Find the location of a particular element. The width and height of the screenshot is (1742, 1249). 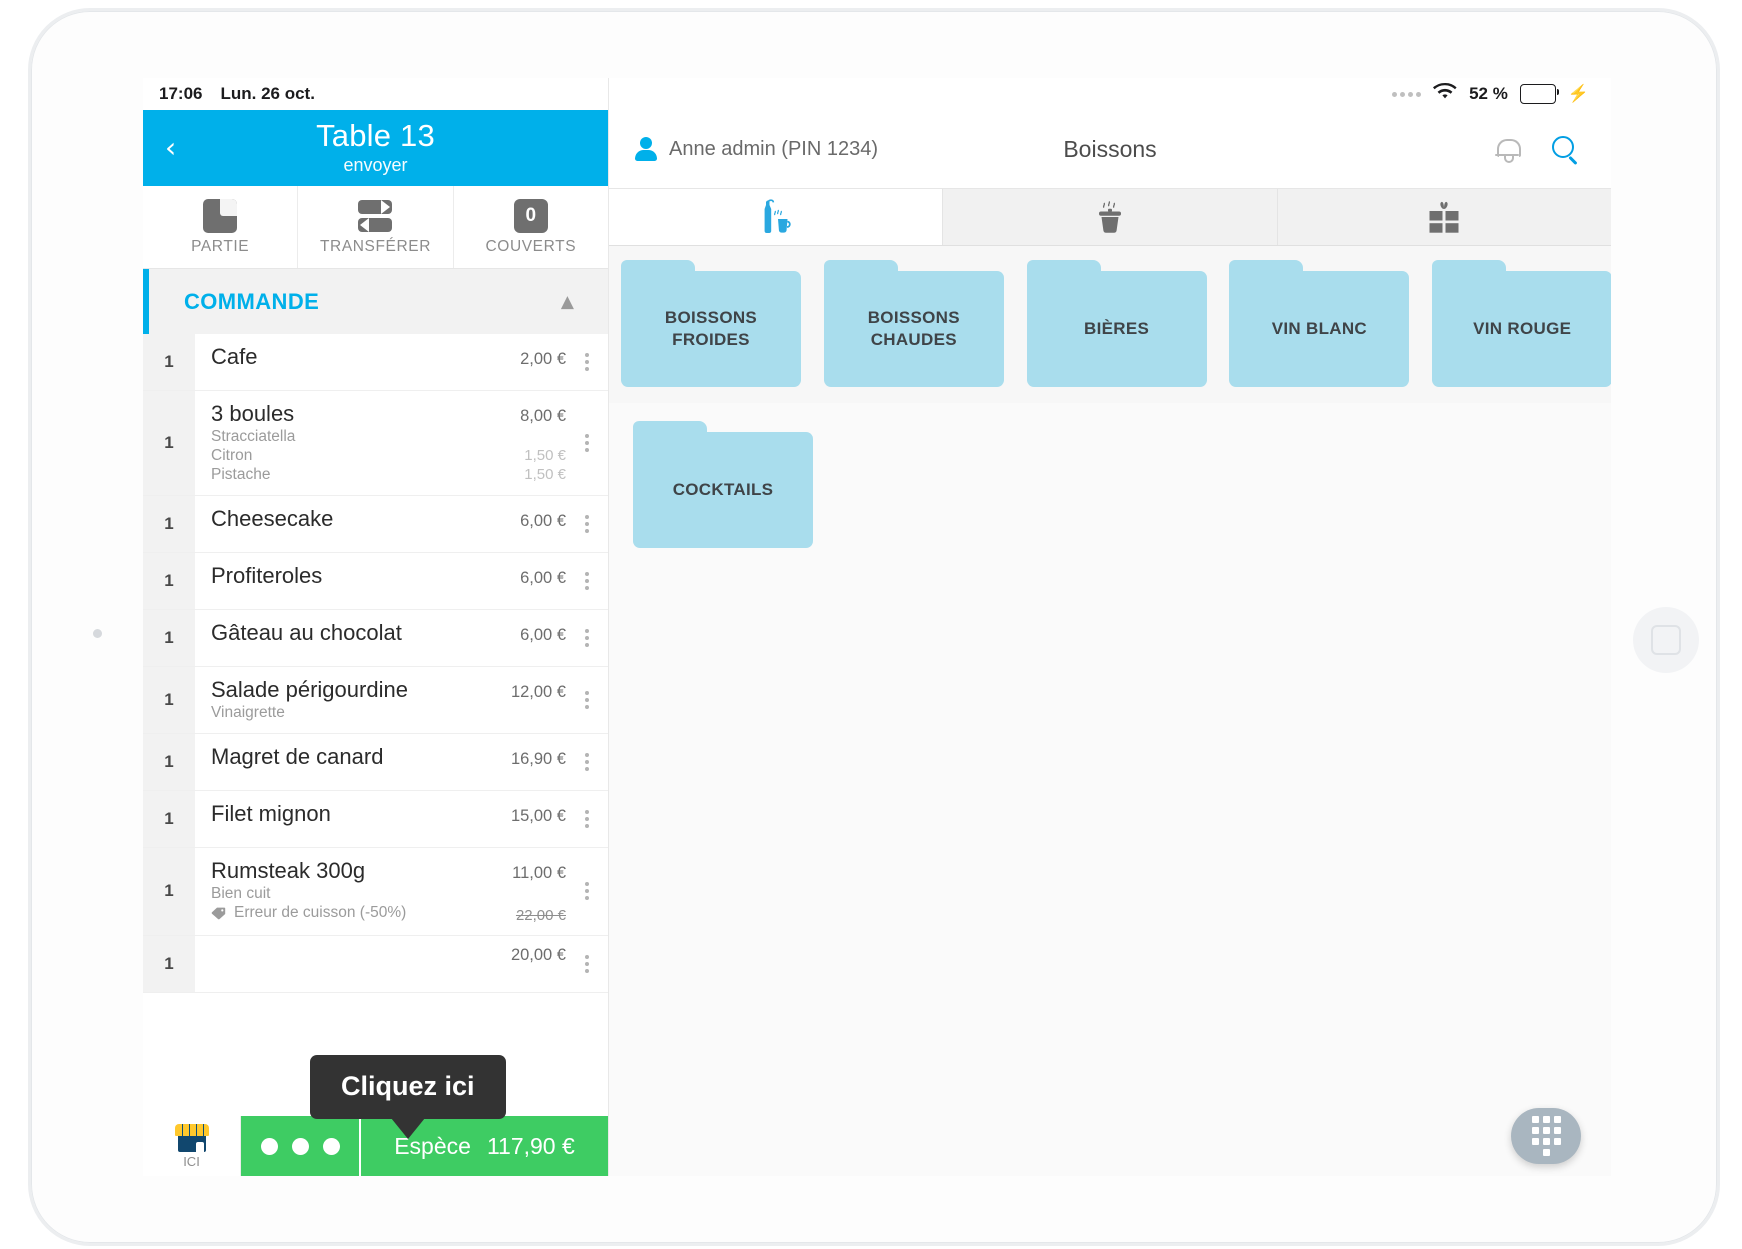

order-row: 1 Magret de canard 16,90 € is located at coordinates (375, 762).